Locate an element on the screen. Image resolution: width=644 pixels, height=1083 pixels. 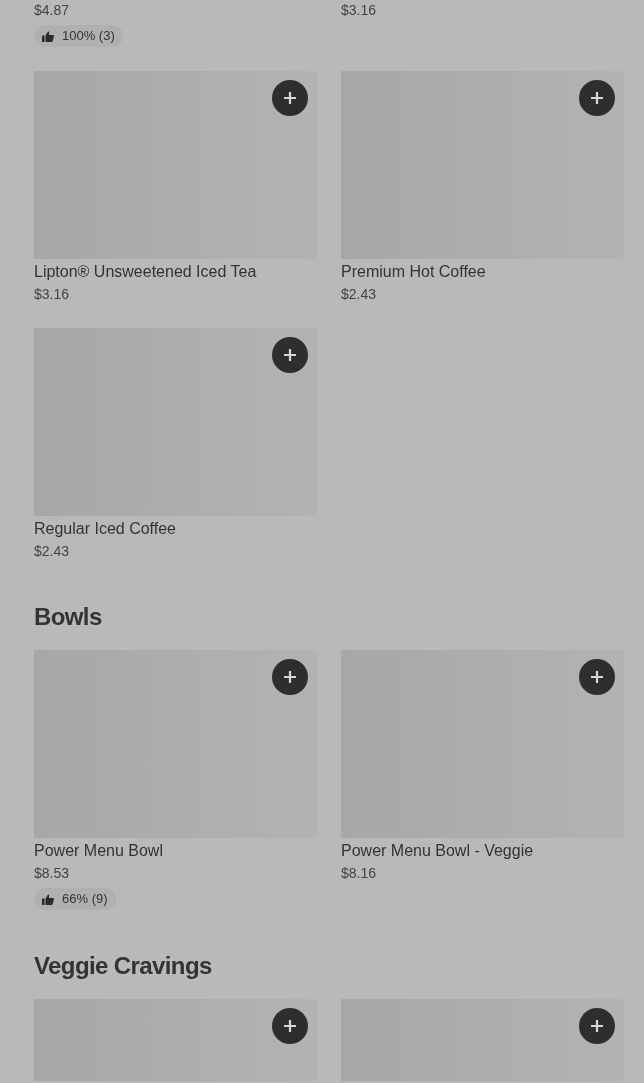
item-name: Power Menu Bowl - Veggie is located at coordinates (437, 851).